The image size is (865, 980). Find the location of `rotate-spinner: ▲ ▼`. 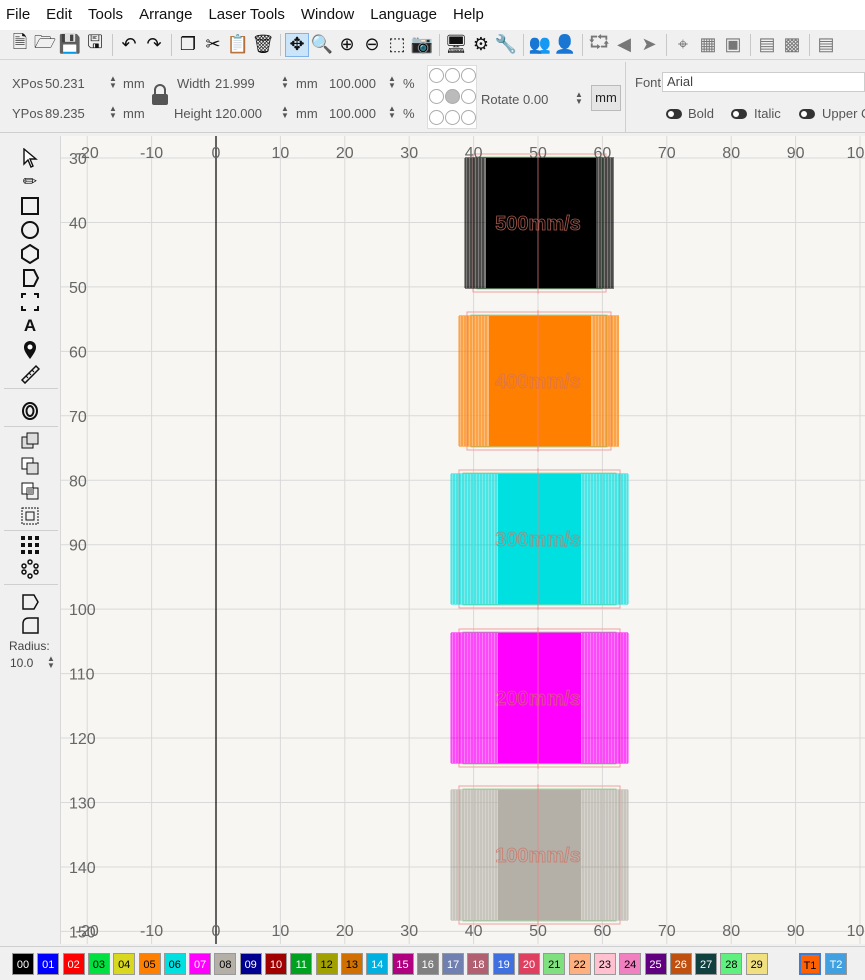

rotate-spinner: ▲ ▼ is located at coordinates (579, 99).